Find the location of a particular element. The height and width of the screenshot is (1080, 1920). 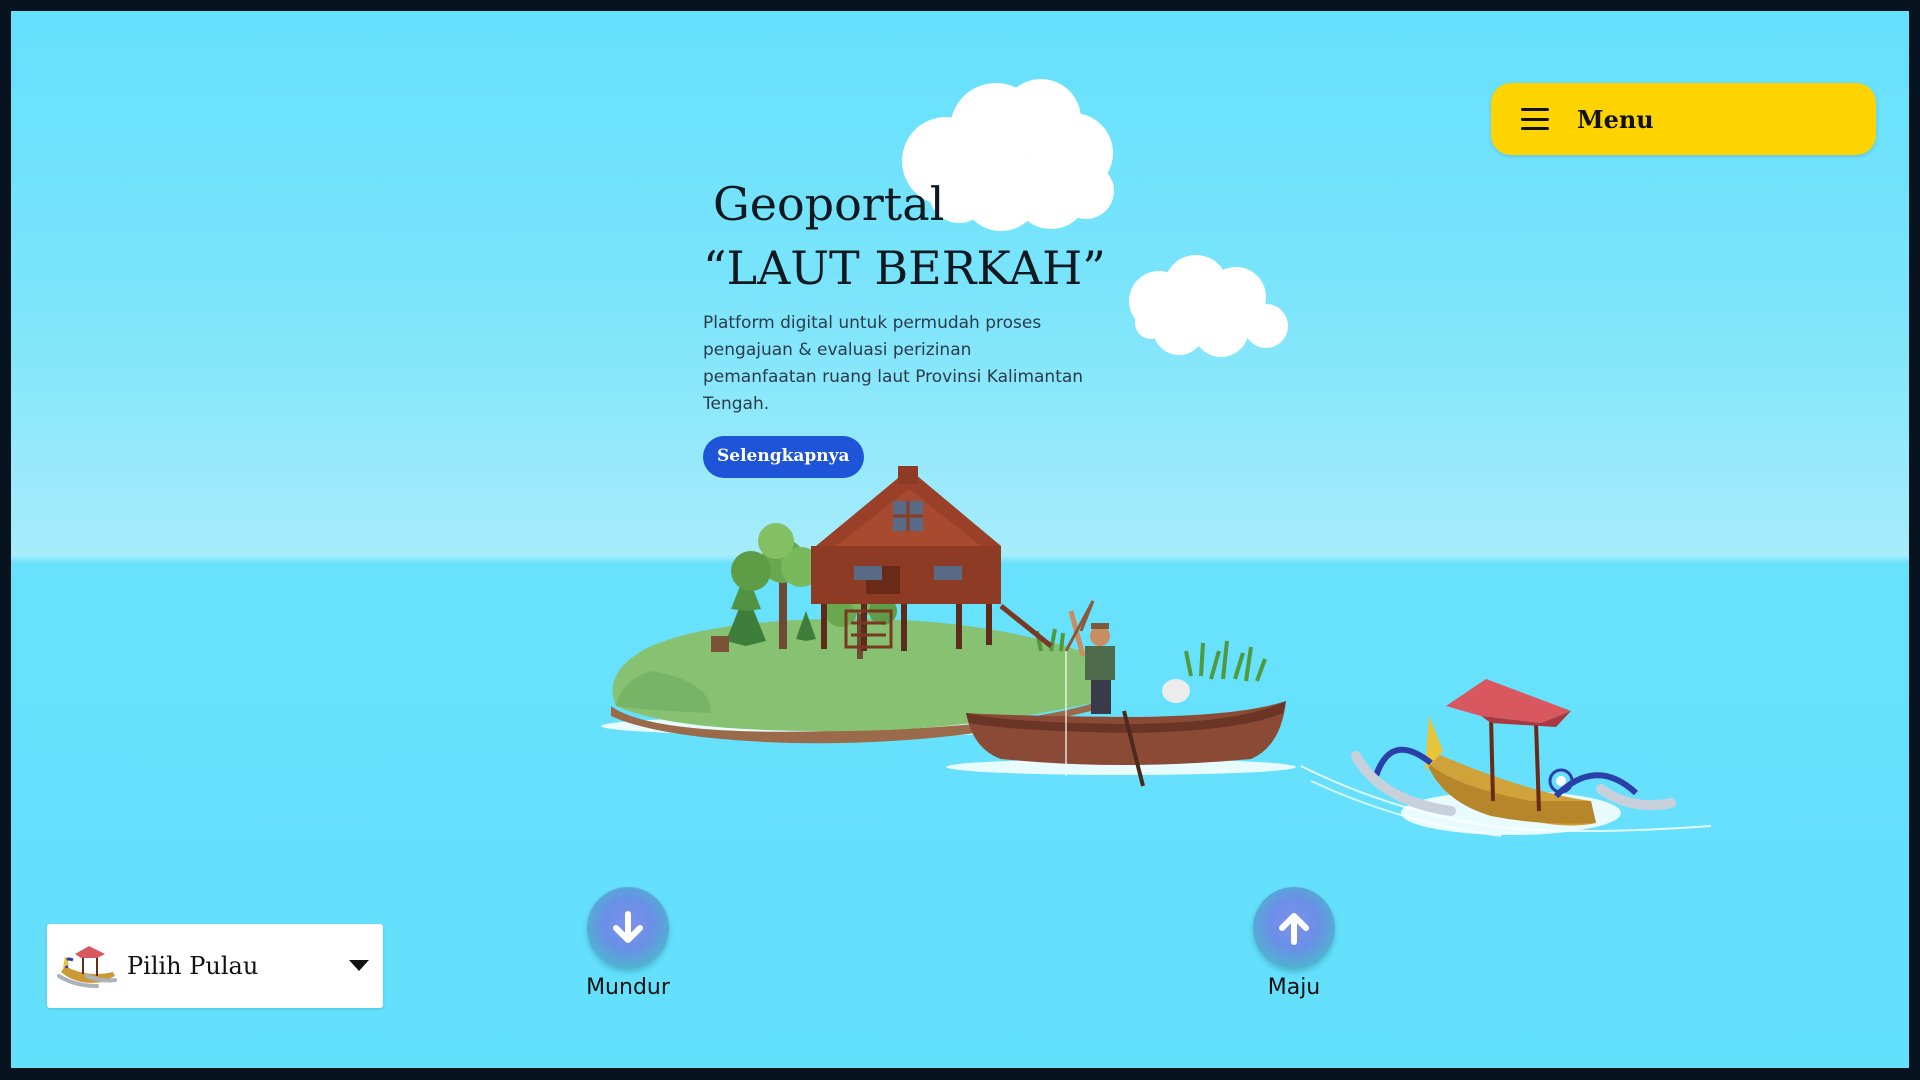

hamburger-icon is located at coordinates (1535, 119).